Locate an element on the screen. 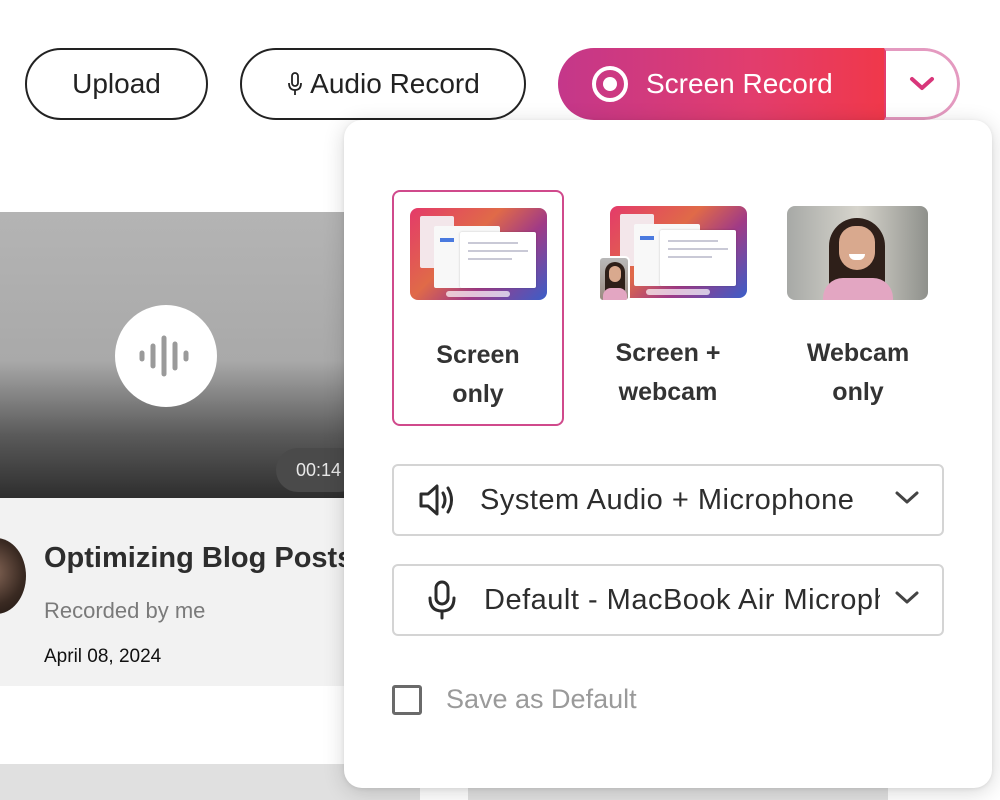  mode-screen-only: Screen only is located at coordinates (478, 308).